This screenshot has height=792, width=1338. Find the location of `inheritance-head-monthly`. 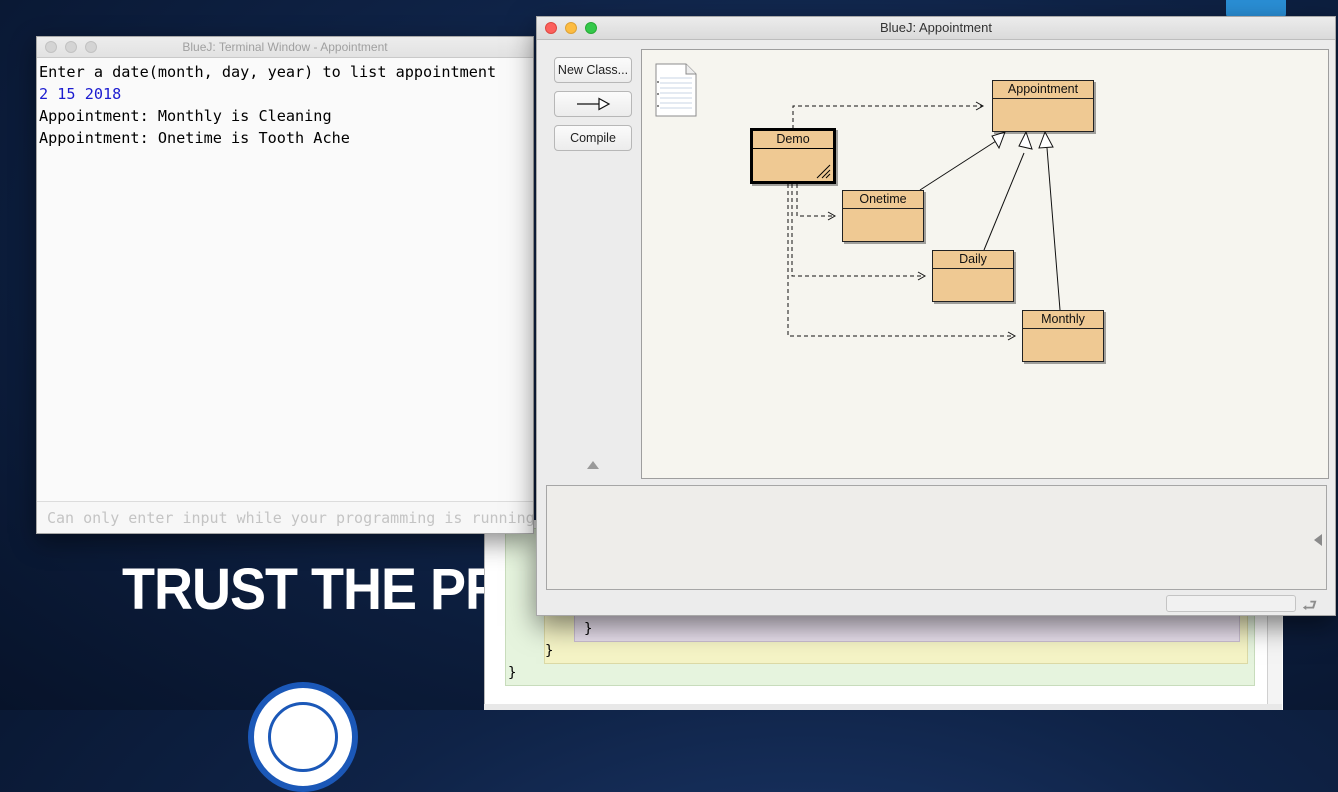

inheritance-head-monthly is located at coordinates (1046, 139).